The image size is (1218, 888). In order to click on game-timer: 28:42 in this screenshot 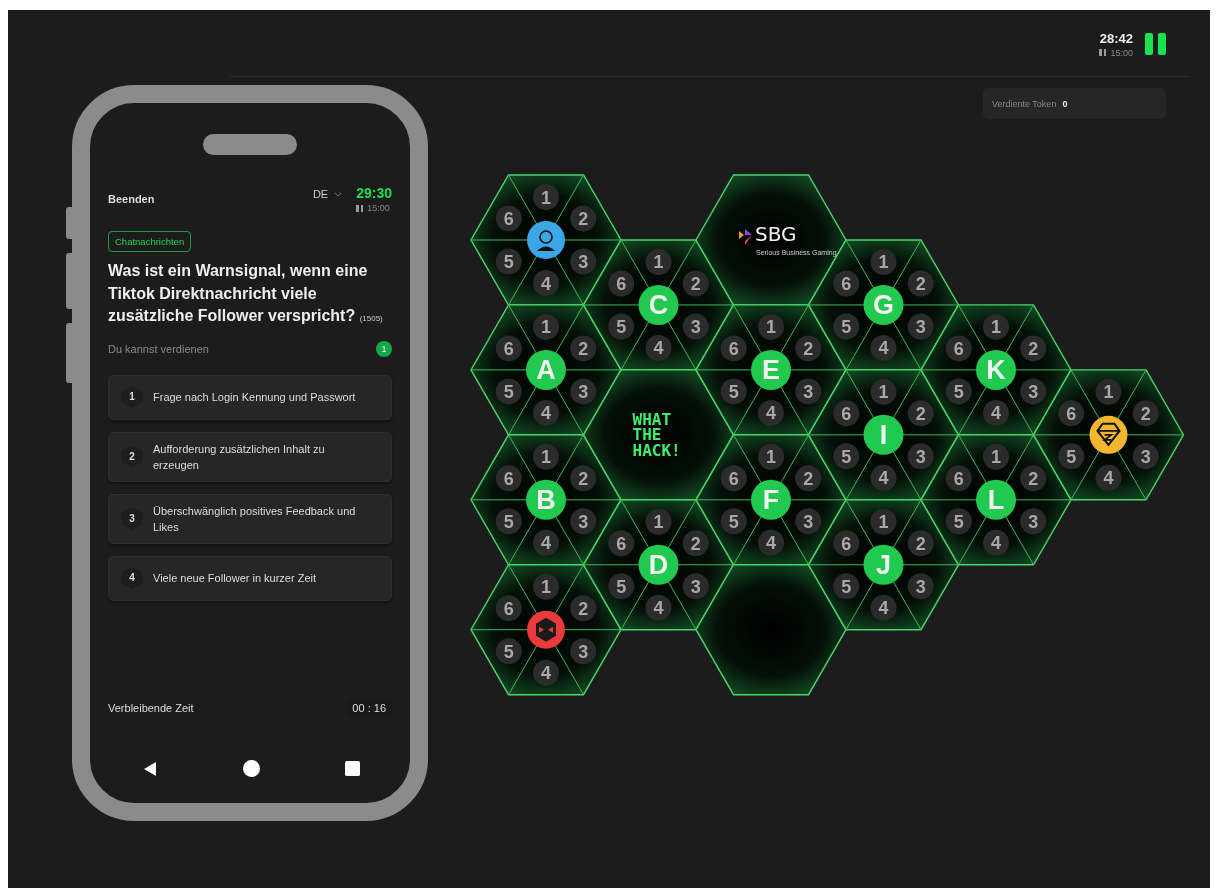, I will do `click(1116, 38)`.